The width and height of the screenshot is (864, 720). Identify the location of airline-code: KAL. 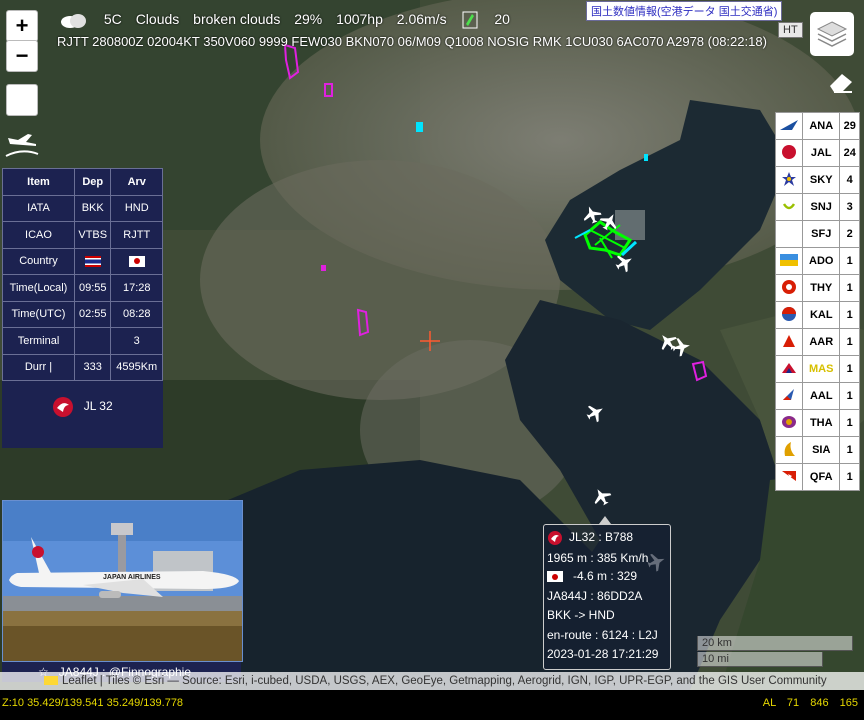
(821, 315).